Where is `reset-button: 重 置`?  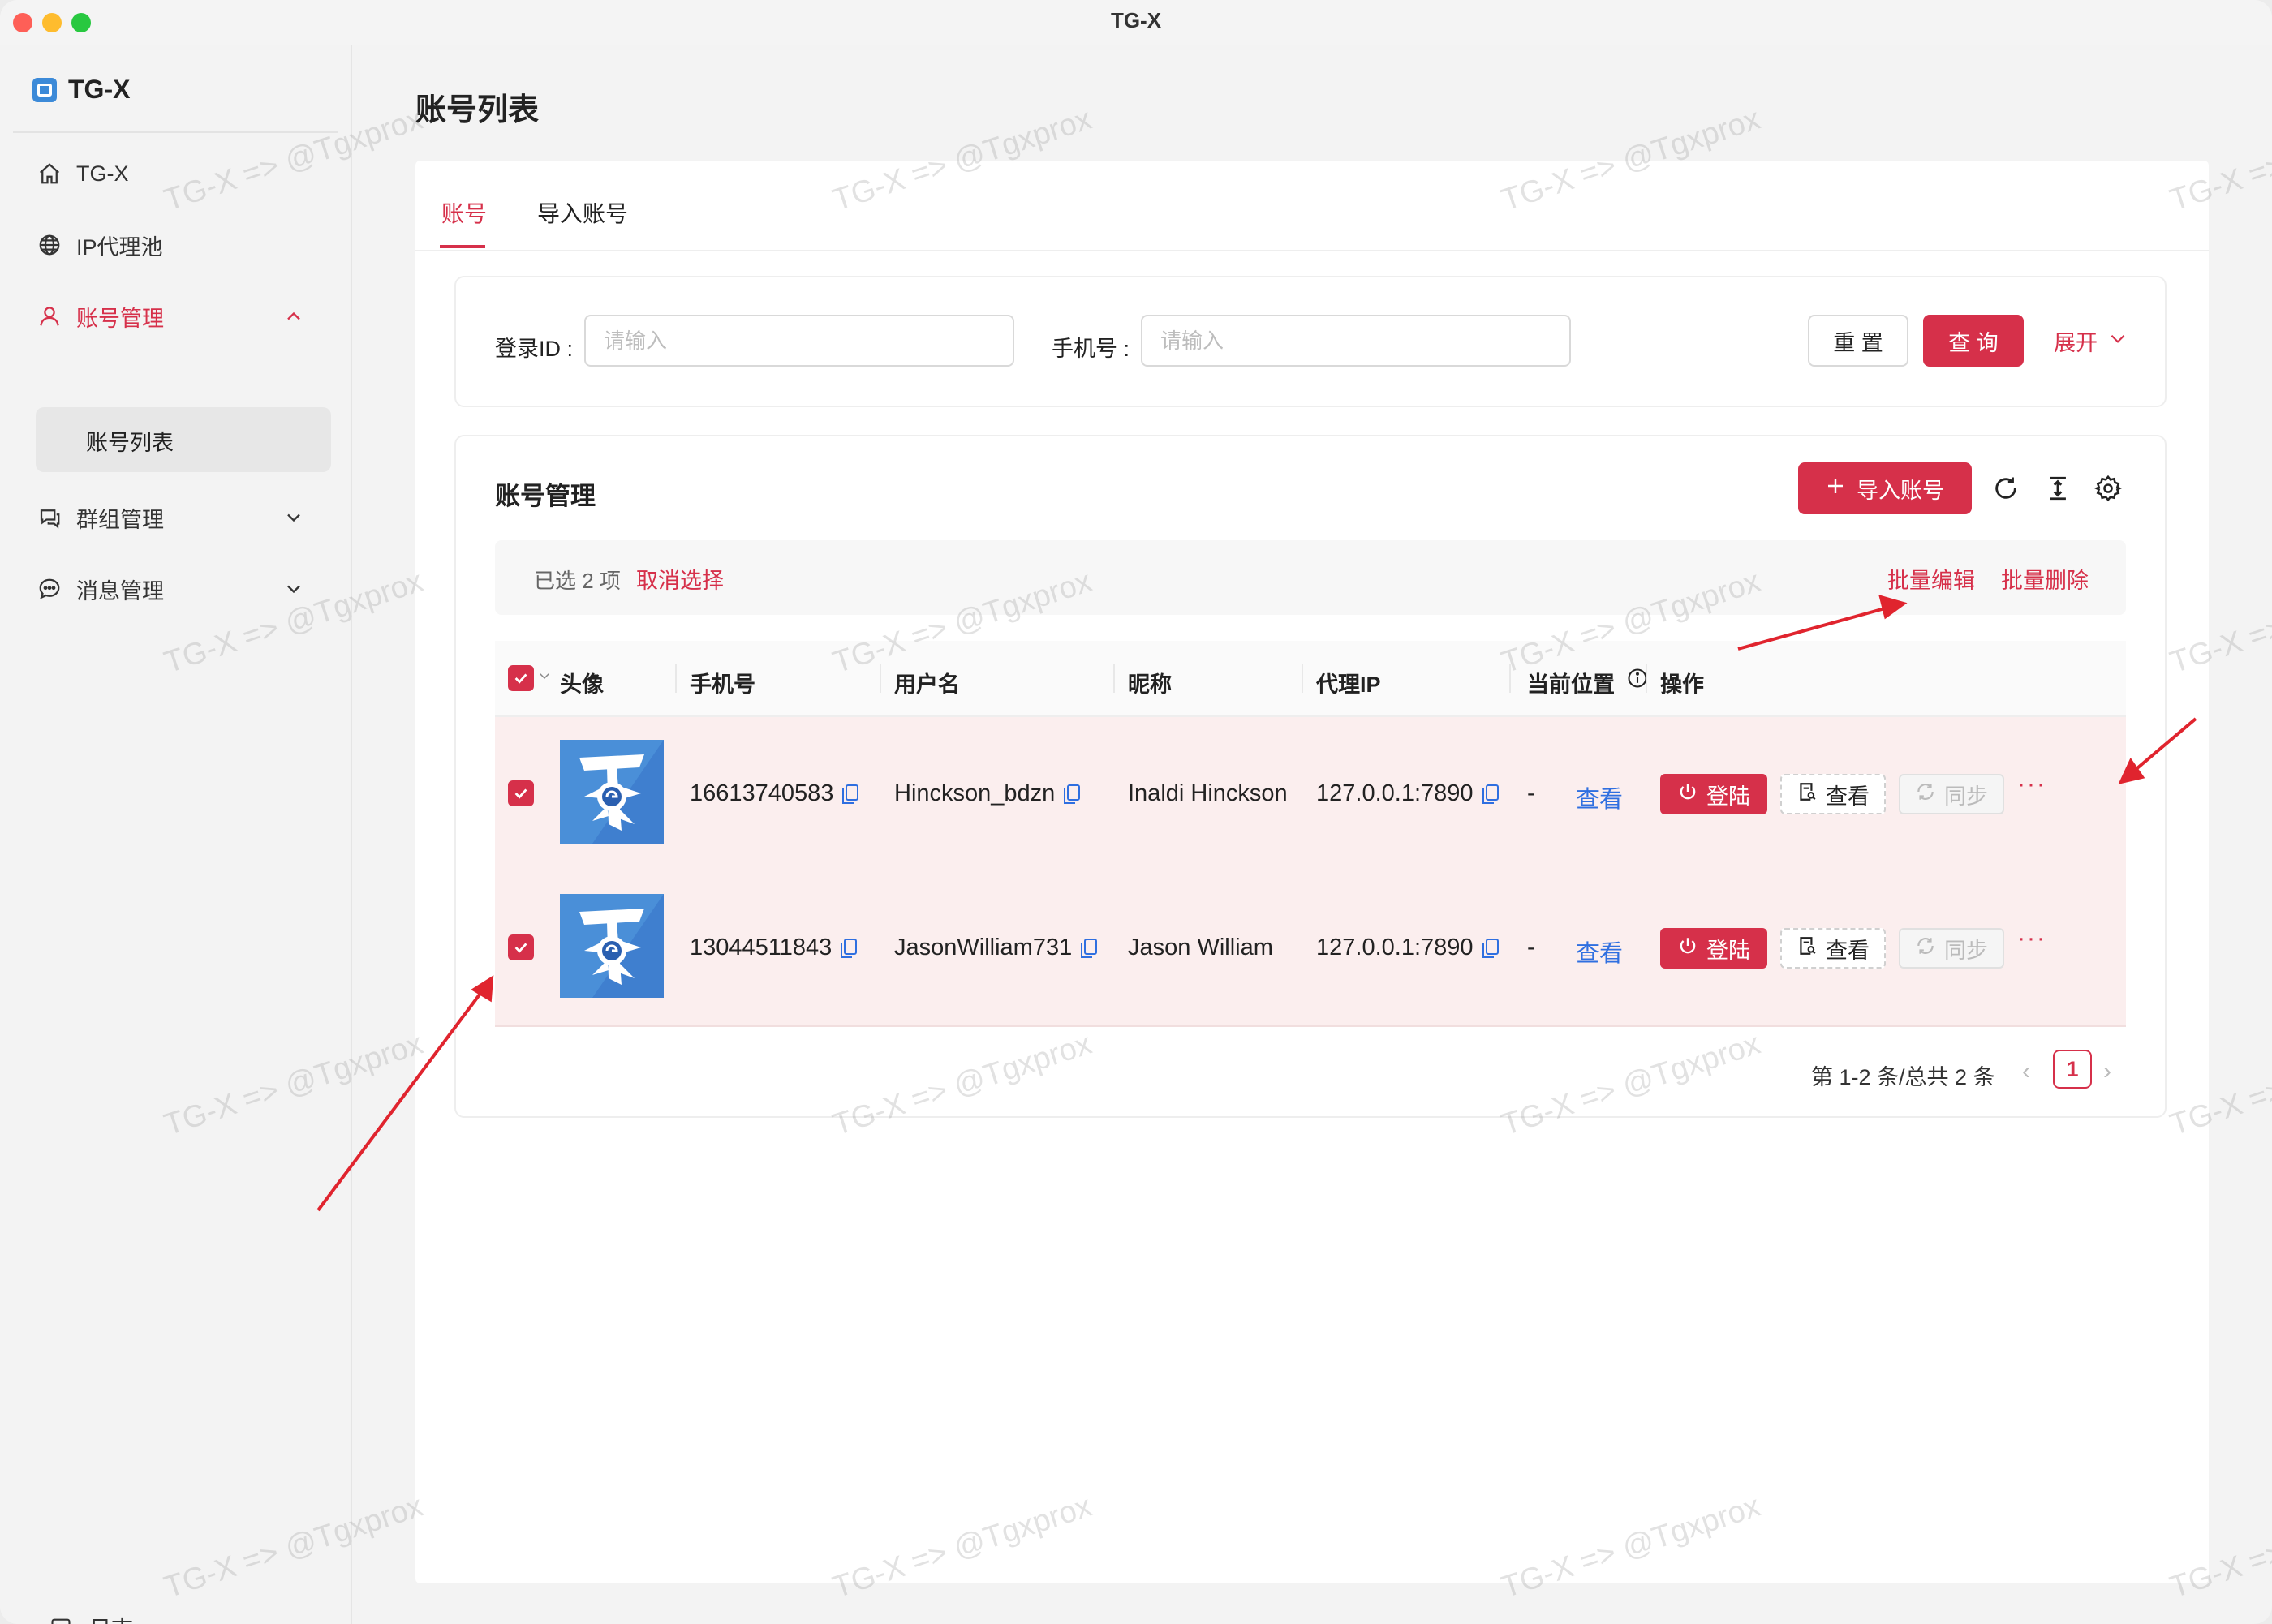 reset-button: 重 置 is located at coordinates (1858, 341).